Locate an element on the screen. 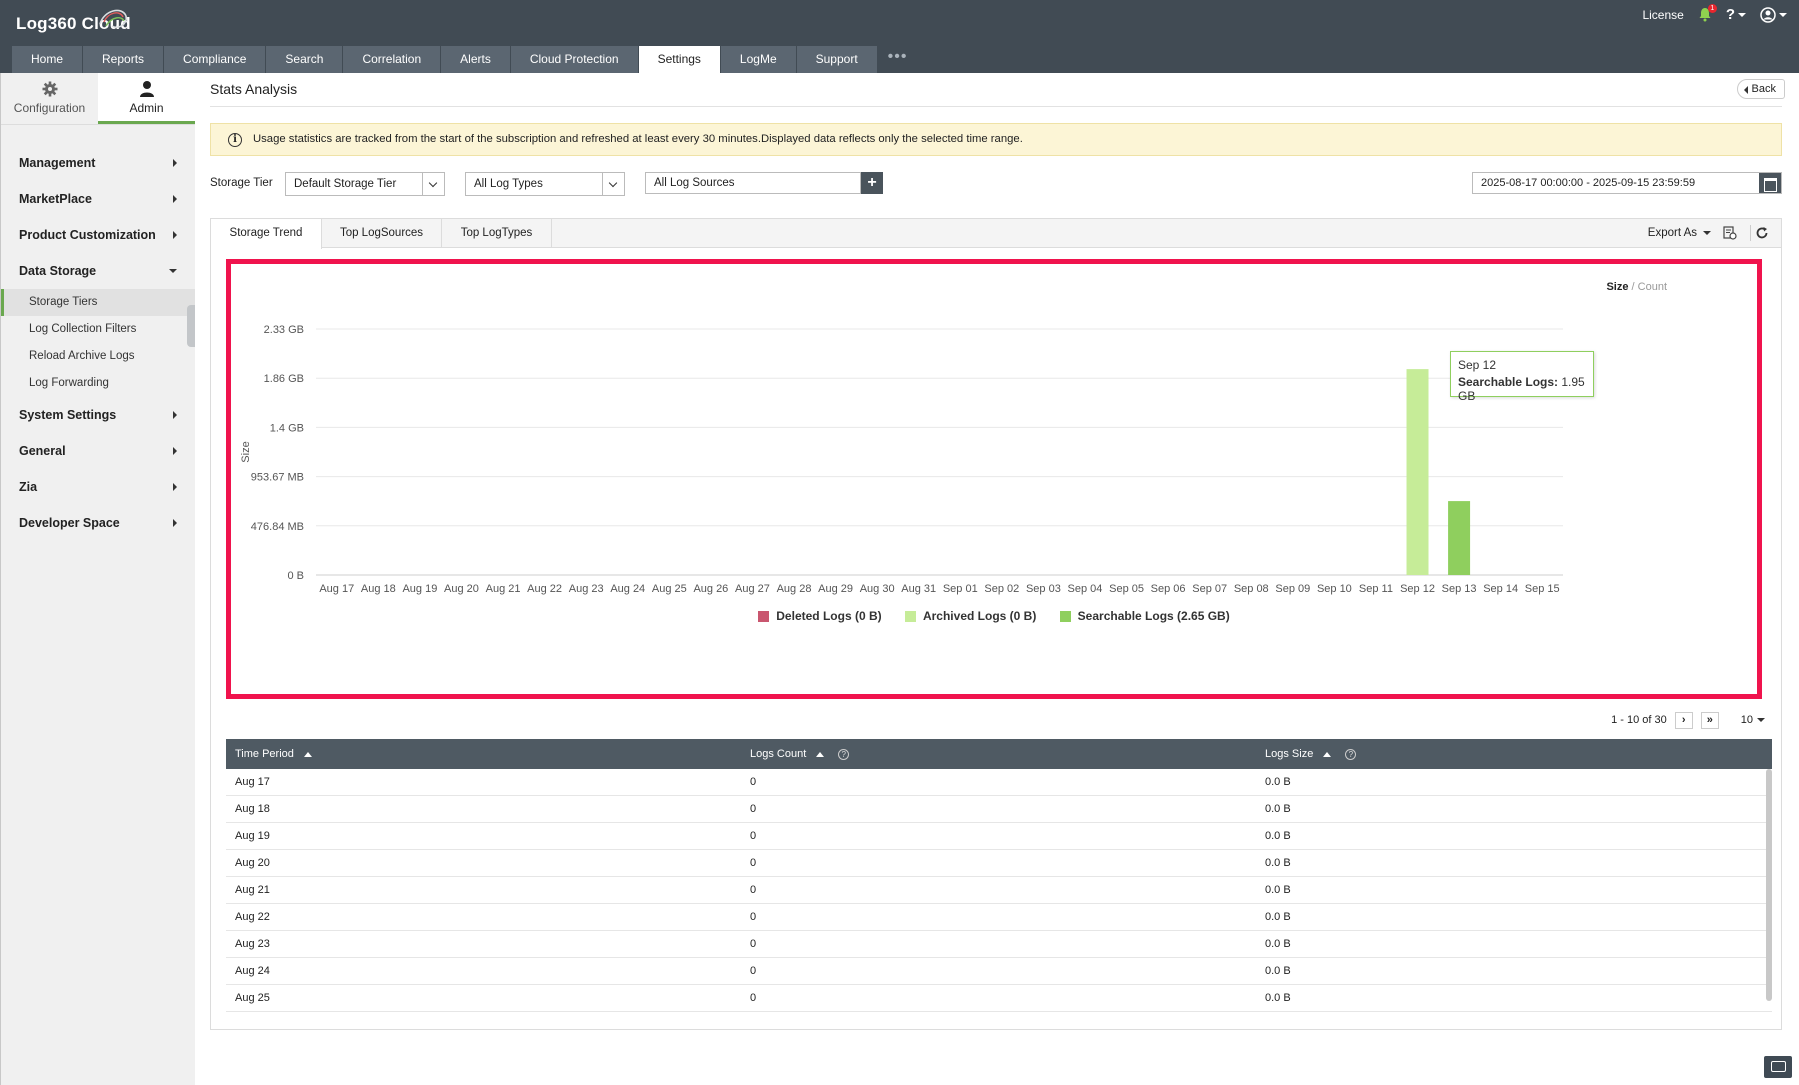 The height and width of the screenshot is (1085, 1799). storage-tier-select: Default Storage Tier is located at coordinates (365, 184).